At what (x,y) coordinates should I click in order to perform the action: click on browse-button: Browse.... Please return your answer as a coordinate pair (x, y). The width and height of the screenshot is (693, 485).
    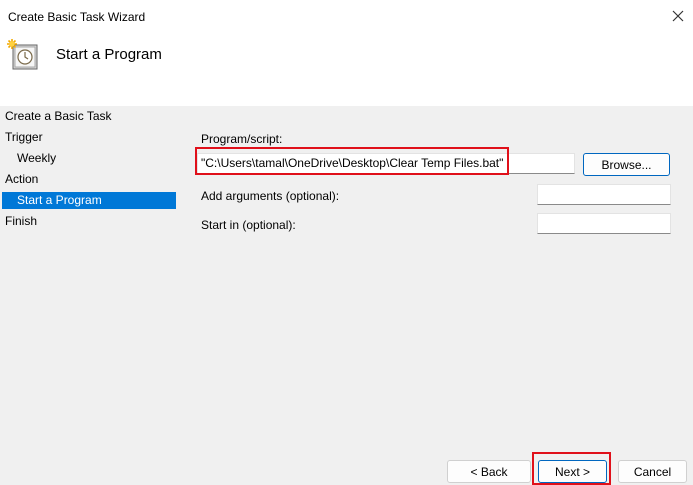
    Looking at the image, I should click on (626, 164).